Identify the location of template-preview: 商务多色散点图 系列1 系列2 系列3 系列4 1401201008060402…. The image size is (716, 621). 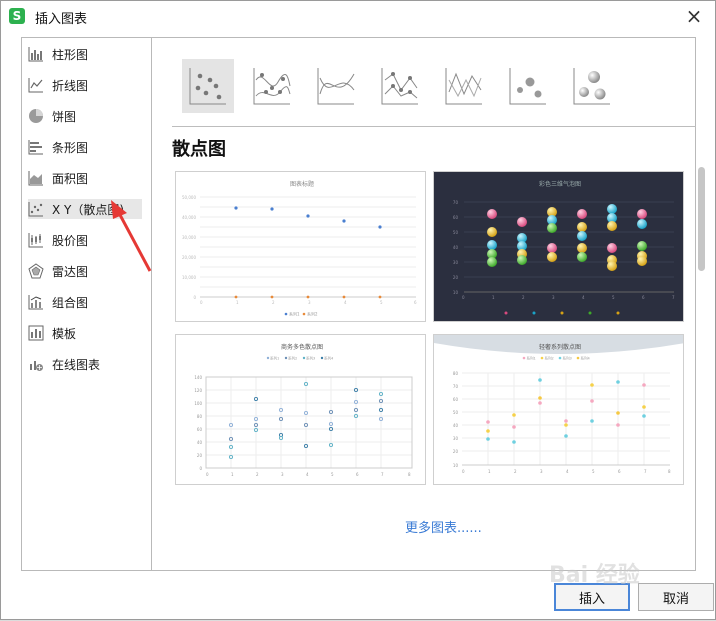
(303, 410).